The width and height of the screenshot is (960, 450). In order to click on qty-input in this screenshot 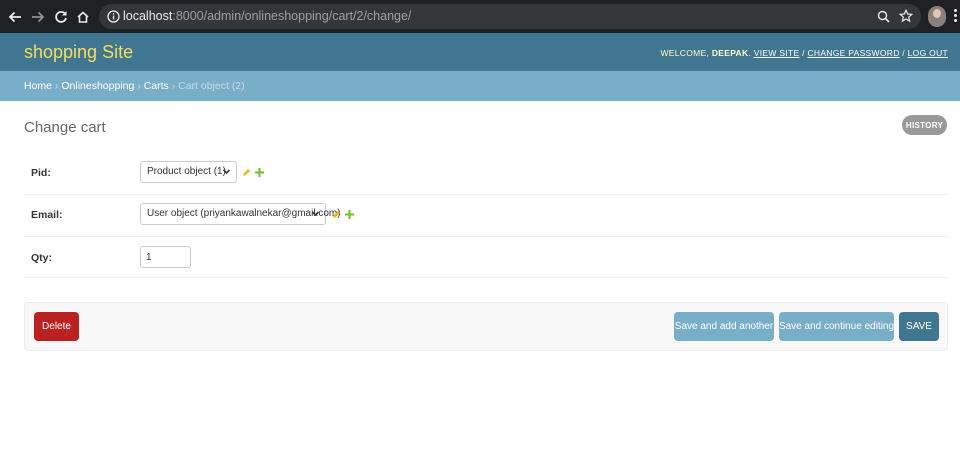, I will do `click(165, 257)`.